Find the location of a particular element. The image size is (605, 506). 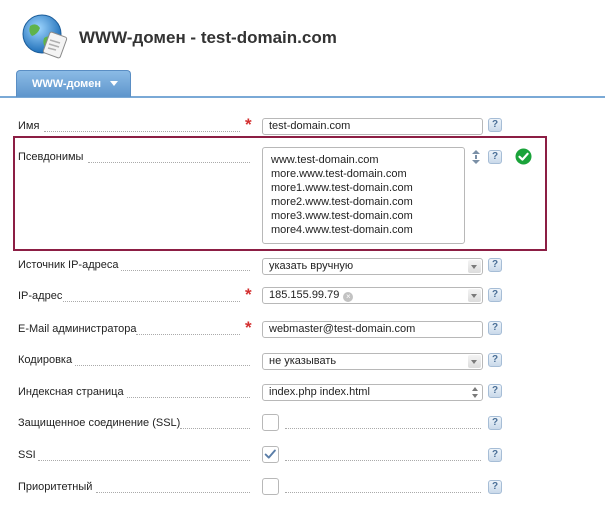

name-input: test-domain.com is located at coordinates (372, 126).